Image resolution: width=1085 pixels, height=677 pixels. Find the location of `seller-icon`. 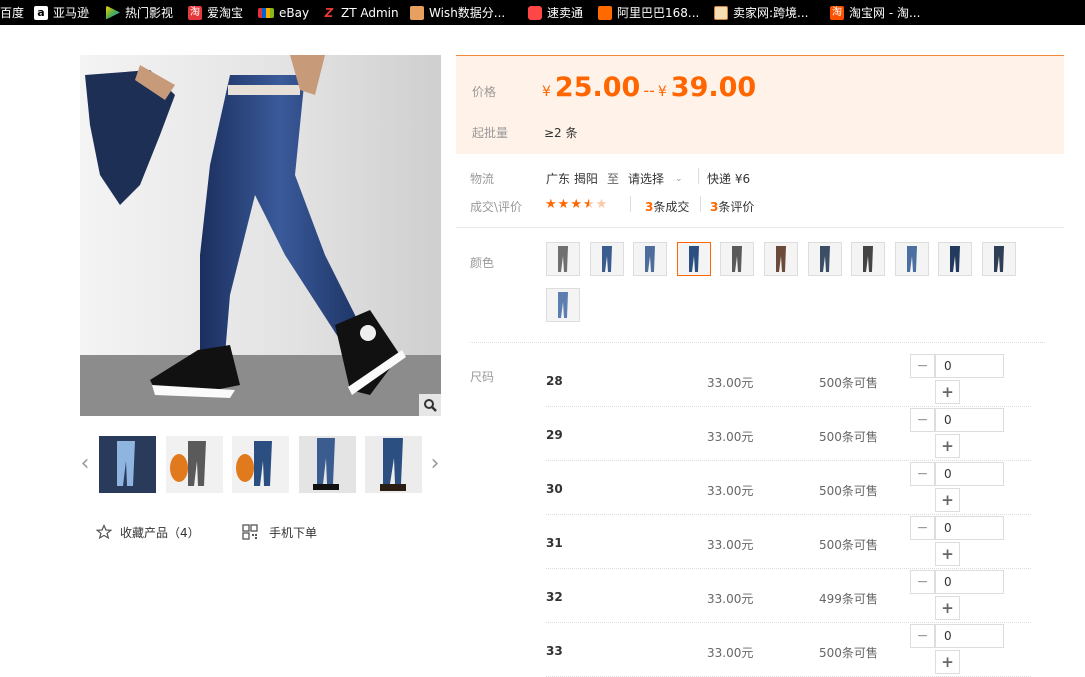

seller-icon is located at coordinates (721, 12).